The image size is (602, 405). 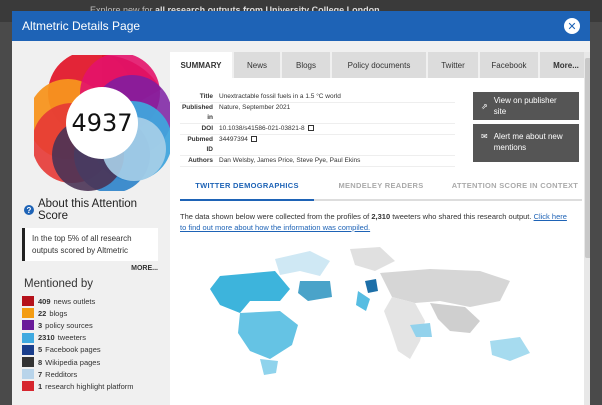 What do you see at coordinates (337, 145) in the screenshot?
I see `pubmed-link: 34497394` at bounding box center [337, 145].